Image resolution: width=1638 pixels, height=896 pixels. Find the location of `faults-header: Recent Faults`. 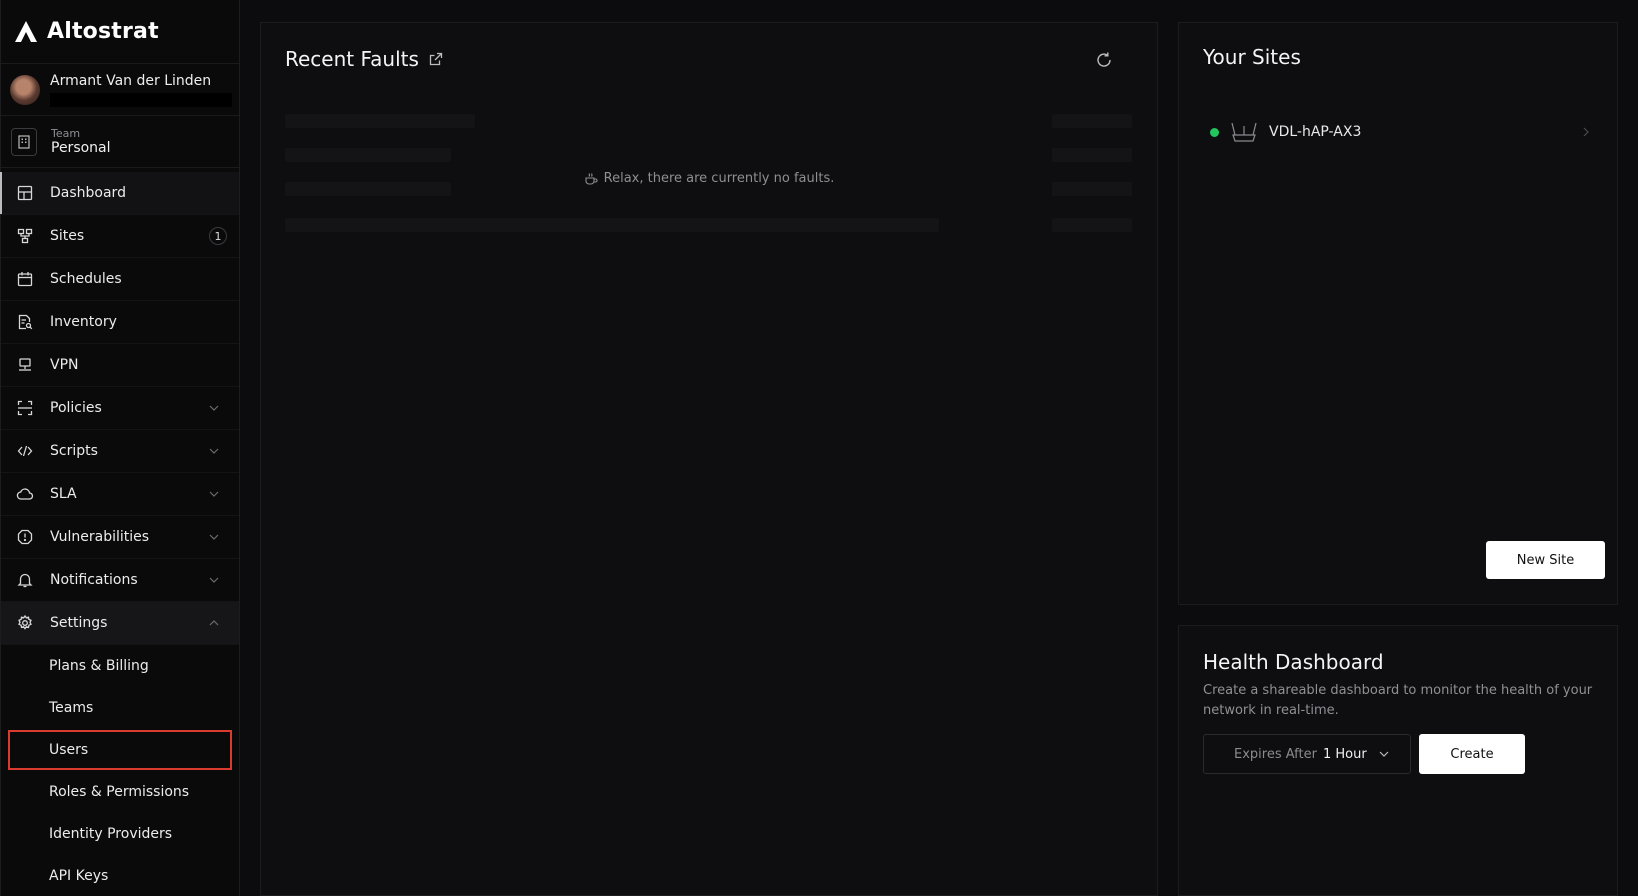

faults-header: Recent Faults is located at coordinates (364, 59).